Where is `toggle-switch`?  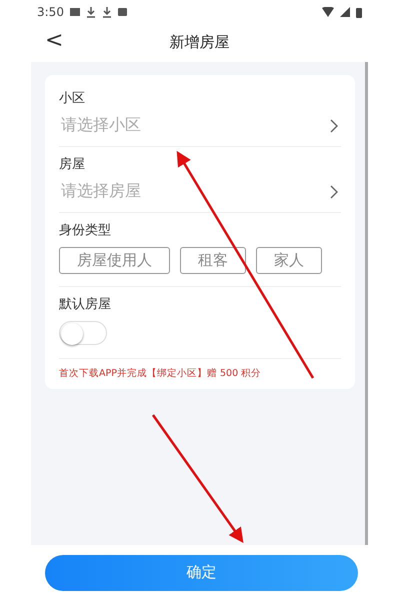 toggle-switch is located at coordinates (83, 333).